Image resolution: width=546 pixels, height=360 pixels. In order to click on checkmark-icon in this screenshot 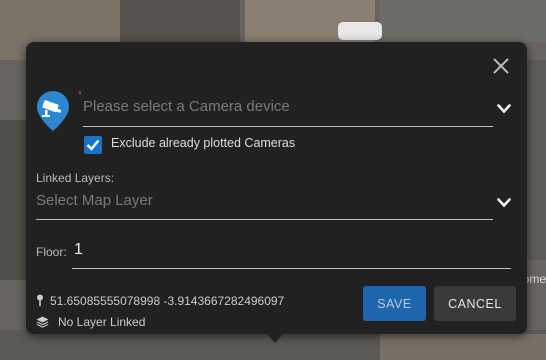, I will do `click(93, 145)`.